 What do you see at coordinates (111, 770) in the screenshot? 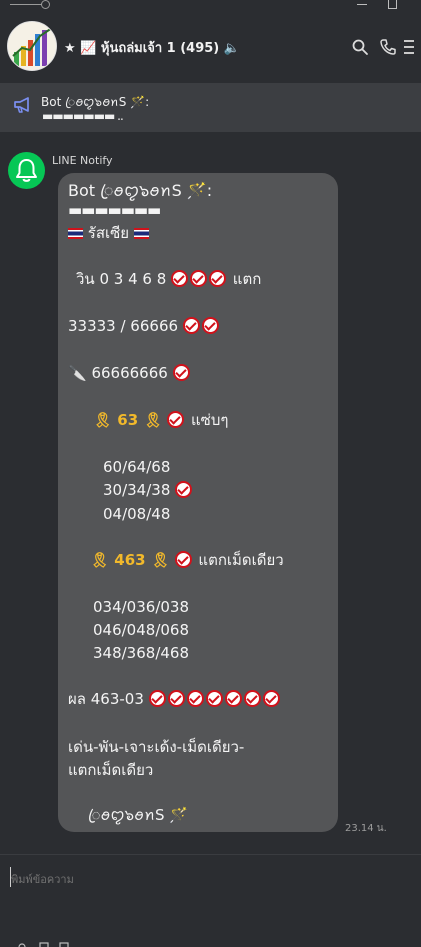
I see `message-line: แตกเม็ดเดียว` at bounding box center [111, 770].